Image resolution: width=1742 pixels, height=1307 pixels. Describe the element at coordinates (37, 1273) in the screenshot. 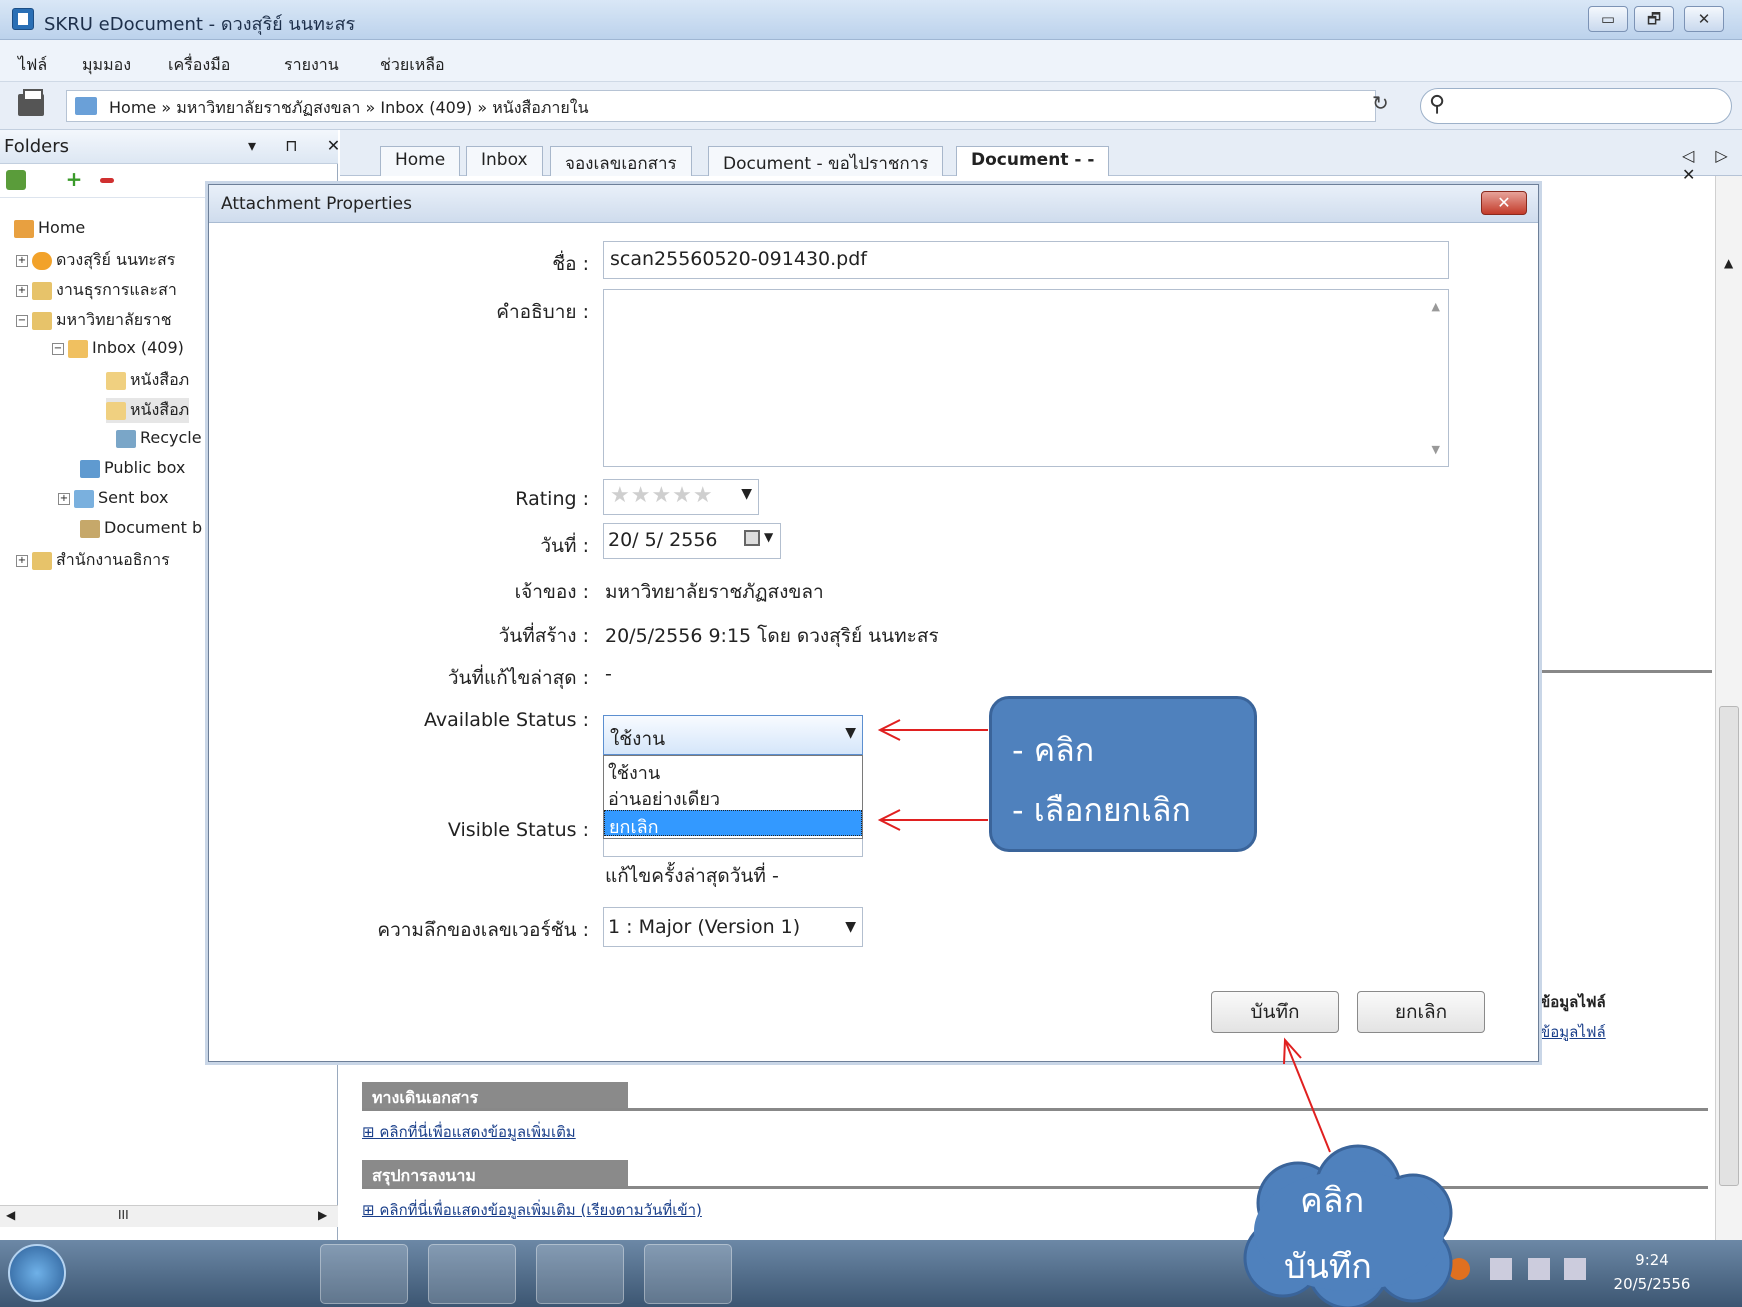

I see `start-button` at that location.